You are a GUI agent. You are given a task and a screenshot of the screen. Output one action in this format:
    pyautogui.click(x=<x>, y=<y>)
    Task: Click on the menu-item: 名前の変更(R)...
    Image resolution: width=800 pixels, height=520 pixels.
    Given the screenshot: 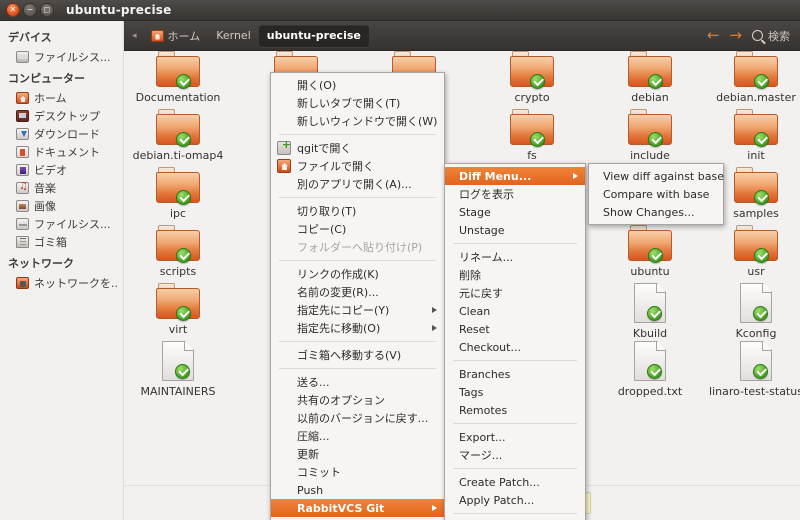 What is the action you would take?
    pyautogui.click(x=357, y=292)
    